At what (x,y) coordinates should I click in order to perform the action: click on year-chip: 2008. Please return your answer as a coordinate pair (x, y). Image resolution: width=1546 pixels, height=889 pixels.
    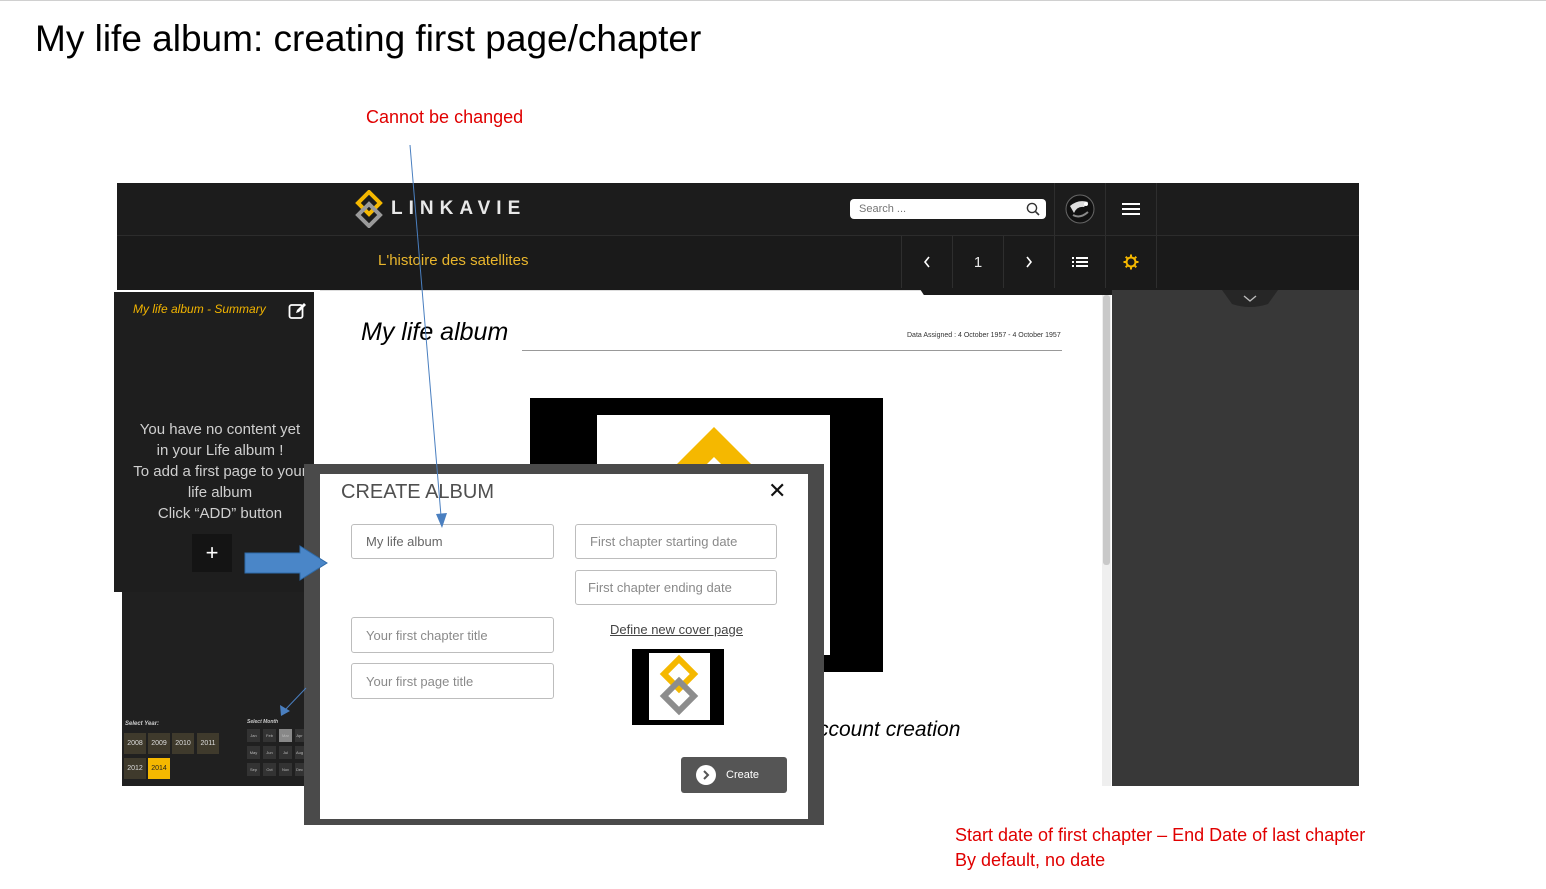
    Looking at the image, I should click on (135, 743).